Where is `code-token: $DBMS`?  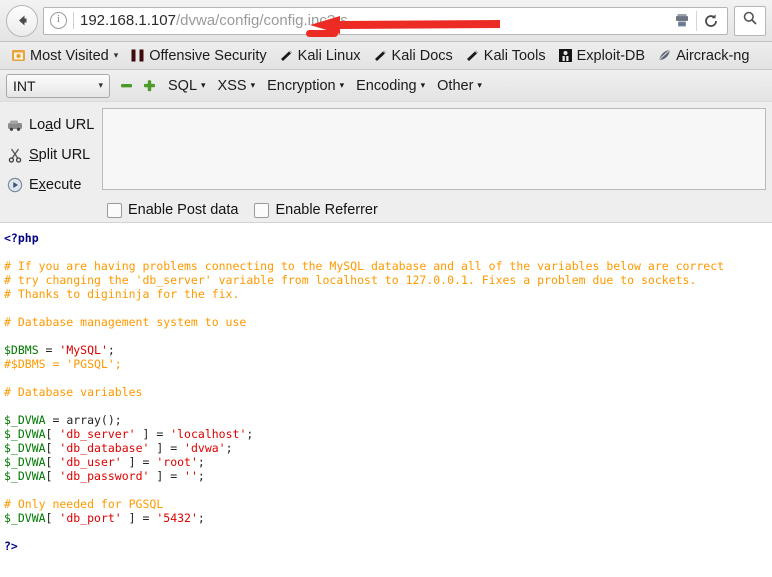 code-token: $DBMS is located at coordinates (21, 350).